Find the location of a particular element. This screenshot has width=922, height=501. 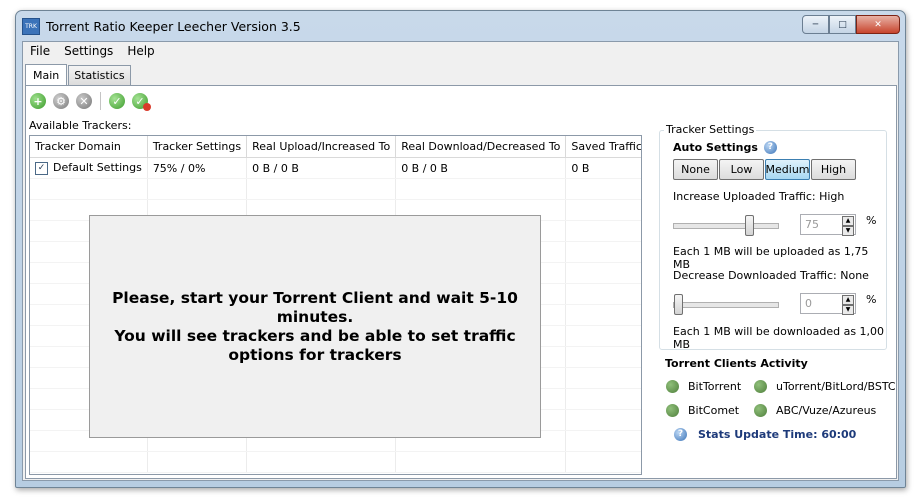

preset-none-button: None is located at coordinates (695, 169).